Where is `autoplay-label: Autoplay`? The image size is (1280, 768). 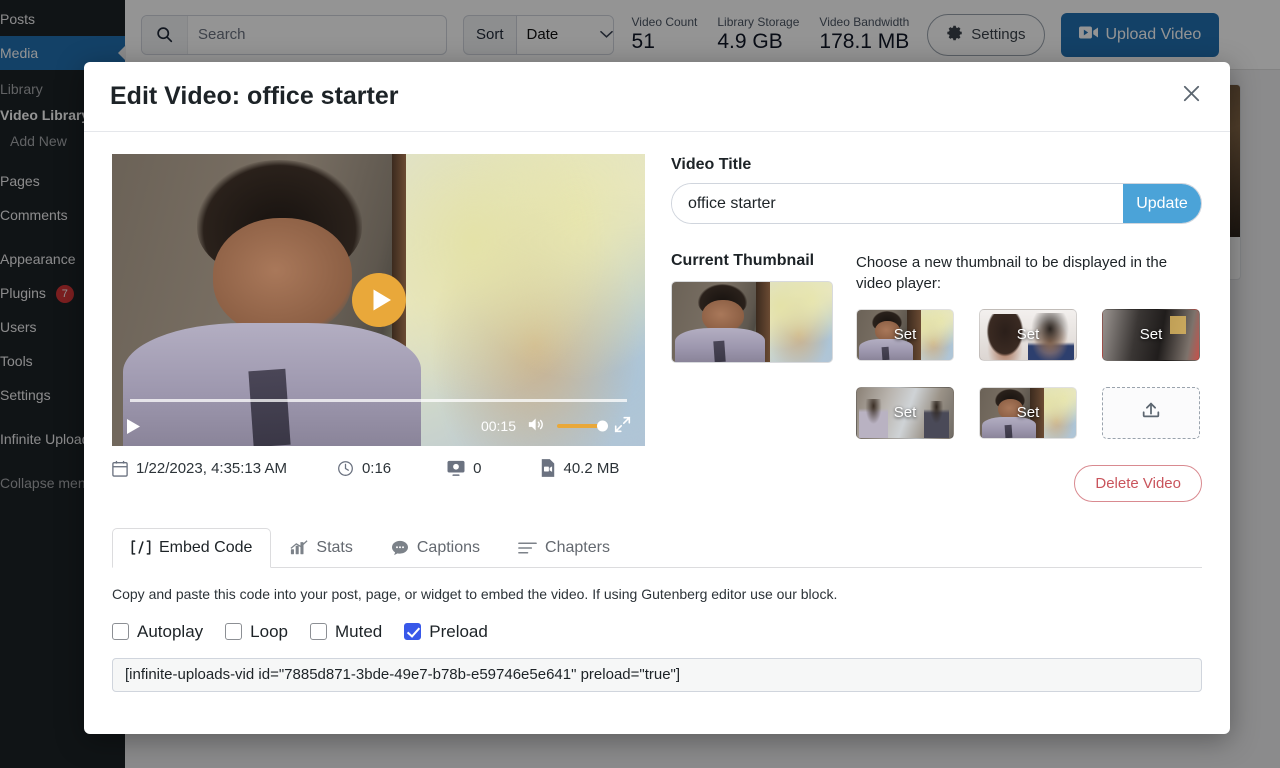
autoplay-label: Autoplay is located at coordinates (170, 631).